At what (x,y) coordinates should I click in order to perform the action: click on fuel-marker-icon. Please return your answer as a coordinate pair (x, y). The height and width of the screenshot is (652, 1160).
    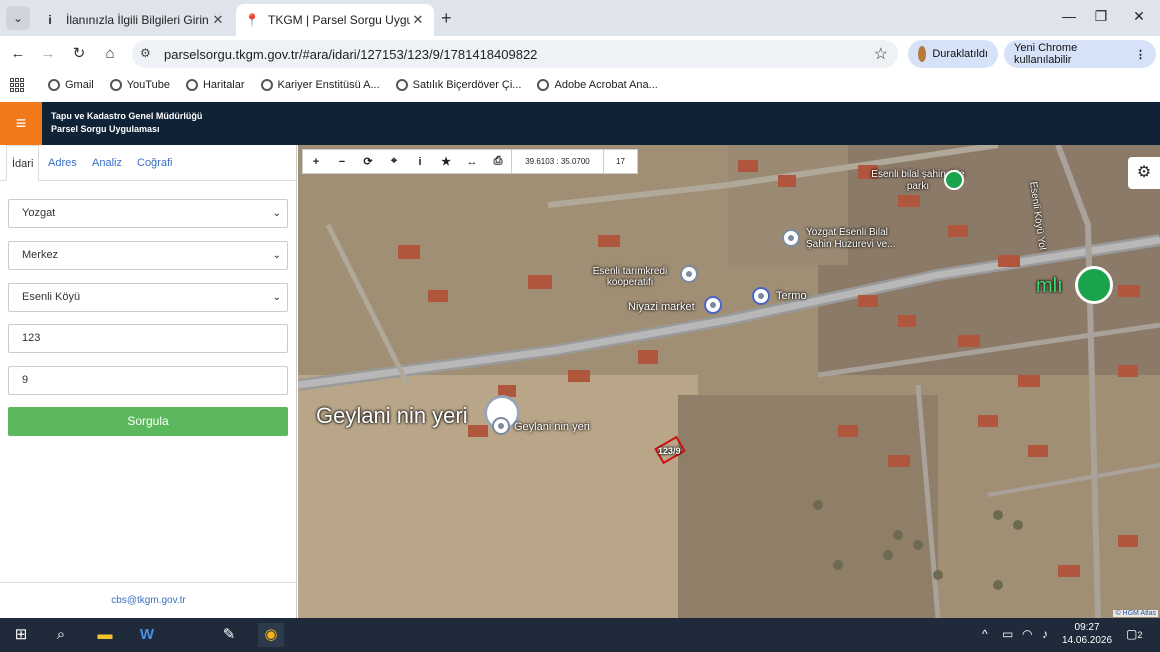
    Looking at the image, I should click on (761, 296).